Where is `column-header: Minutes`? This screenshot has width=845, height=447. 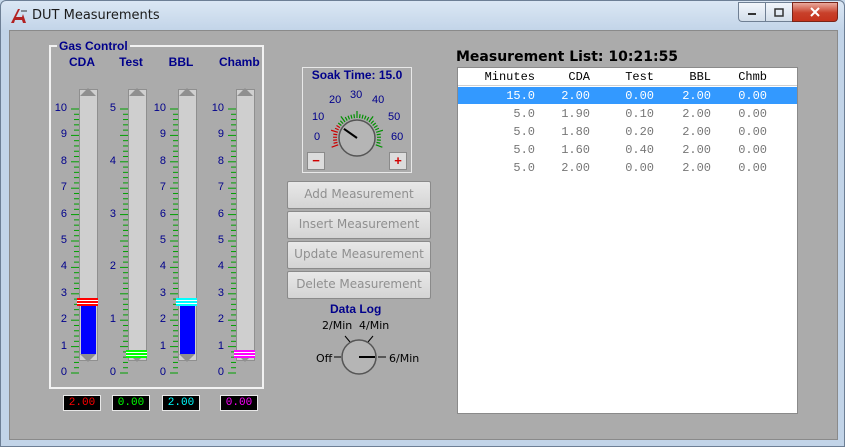
column-header: Minutes is located at coordinates (510, 77).